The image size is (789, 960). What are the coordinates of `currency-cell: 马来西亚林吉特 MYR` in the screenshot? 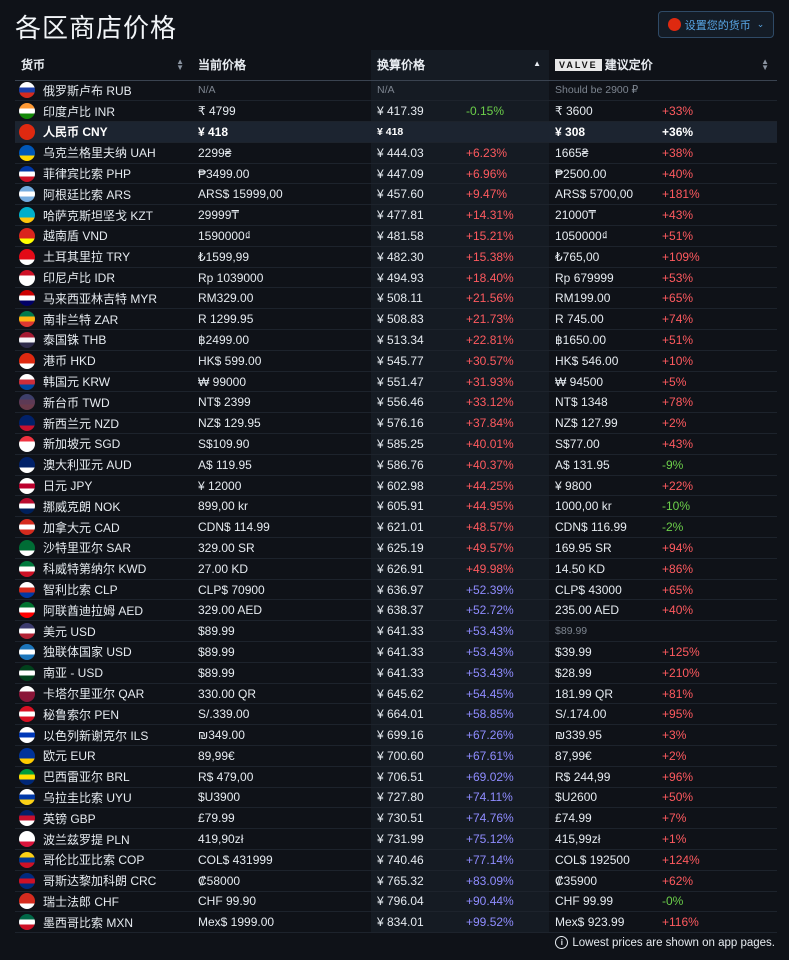 It's located at (103, 298).